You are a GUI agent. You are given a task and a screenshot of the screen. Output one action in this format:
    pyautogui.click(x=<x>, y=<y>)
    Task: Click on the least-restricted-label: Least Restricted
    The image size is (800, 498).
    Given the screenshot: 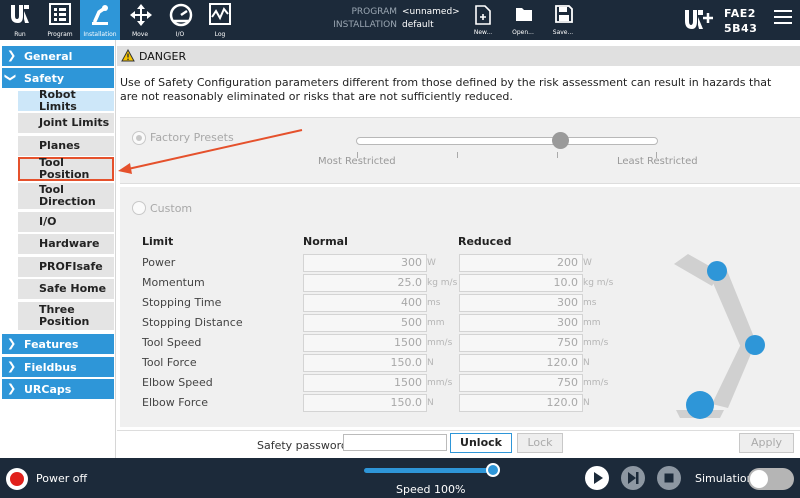 What is the action you would take?
    pyautogui.click(x=657, y=161)
    